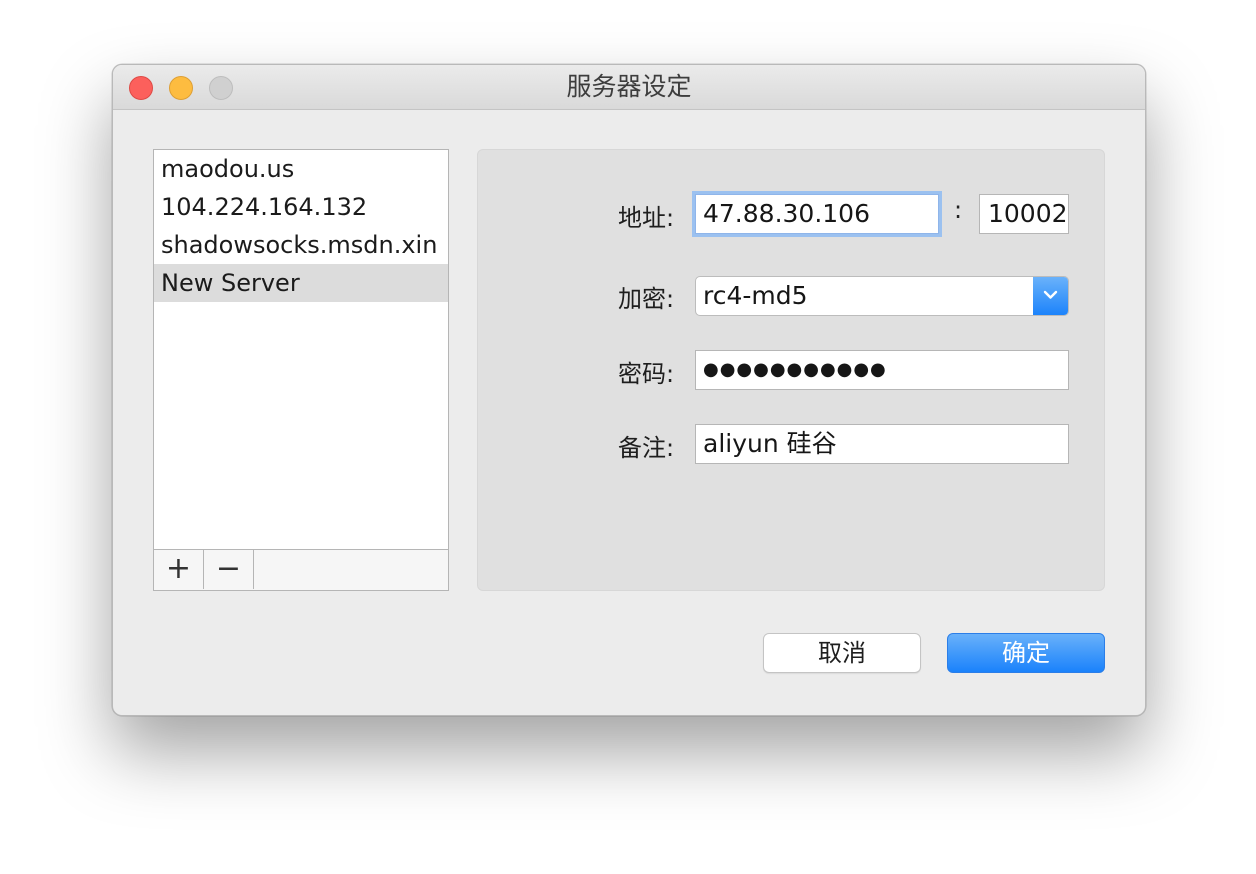  Describe the element at coordinates (882, 444) in the screenshot. I see `remark-field: aliyun 硅谷` at that location.